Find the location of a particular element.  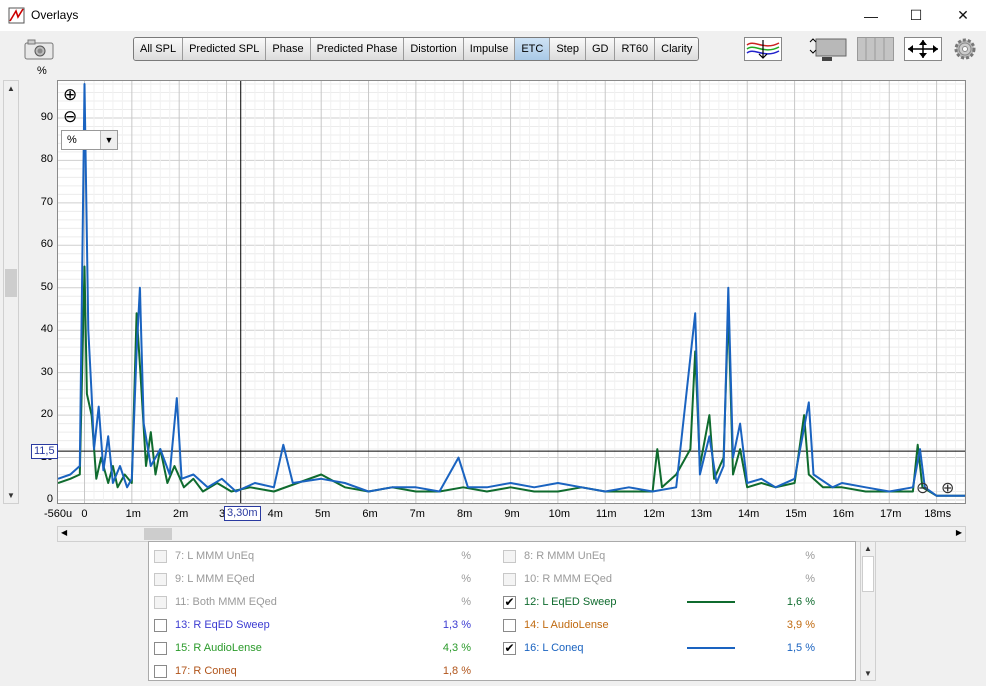

scroll-thumb is located at coordinates (11, 283).